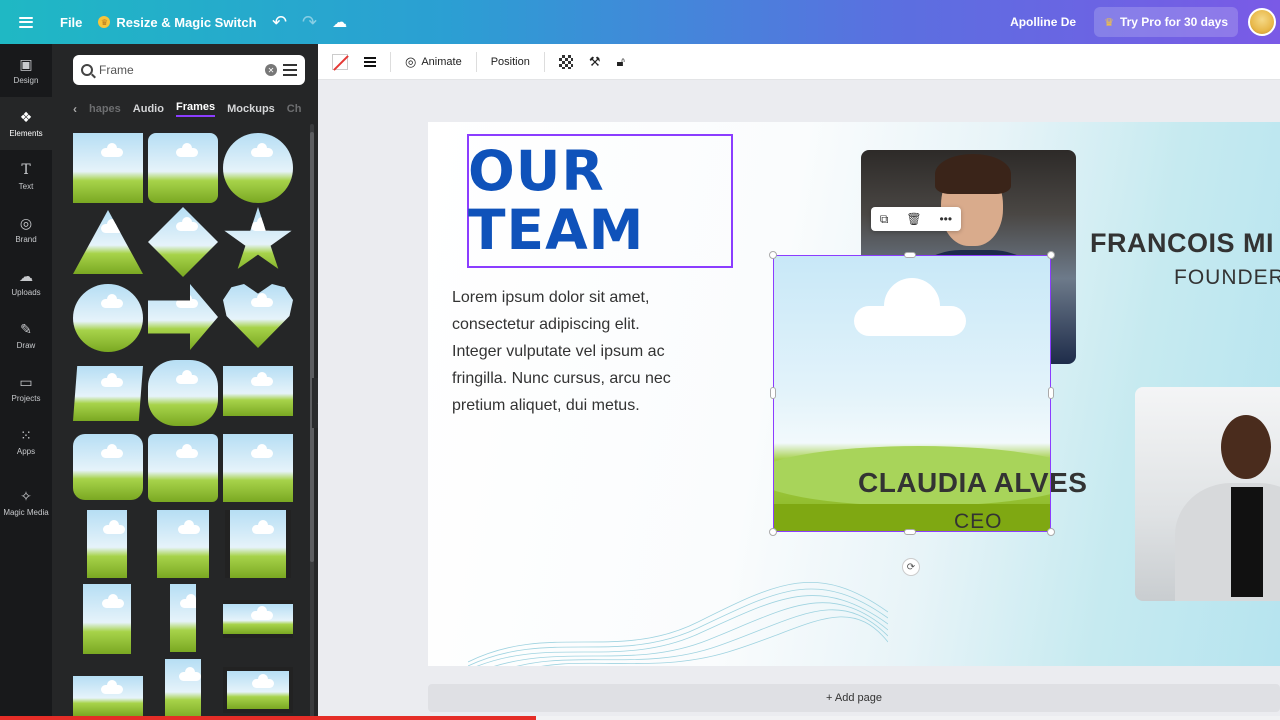 This screenshot has width=1280, height=720. I want to click on member-name: CLAUDIA ALVES, so click(972, 483).